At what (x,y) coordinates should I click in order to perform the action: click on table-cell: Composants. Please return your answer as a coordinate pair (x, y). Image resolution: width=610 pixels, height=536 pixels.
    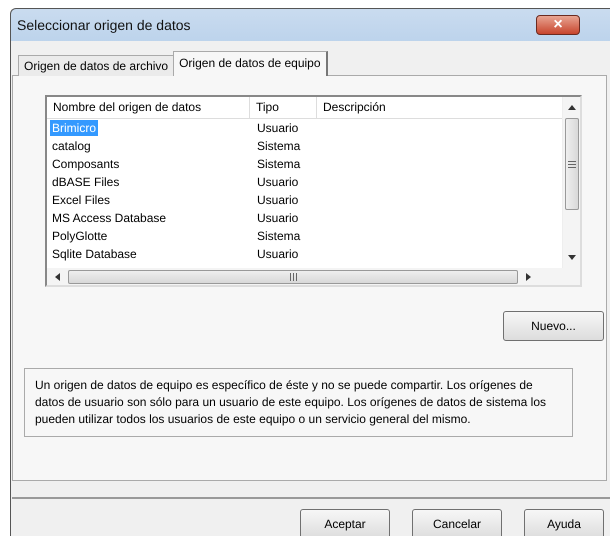
    Looking at the image, I should click on (86, 164).